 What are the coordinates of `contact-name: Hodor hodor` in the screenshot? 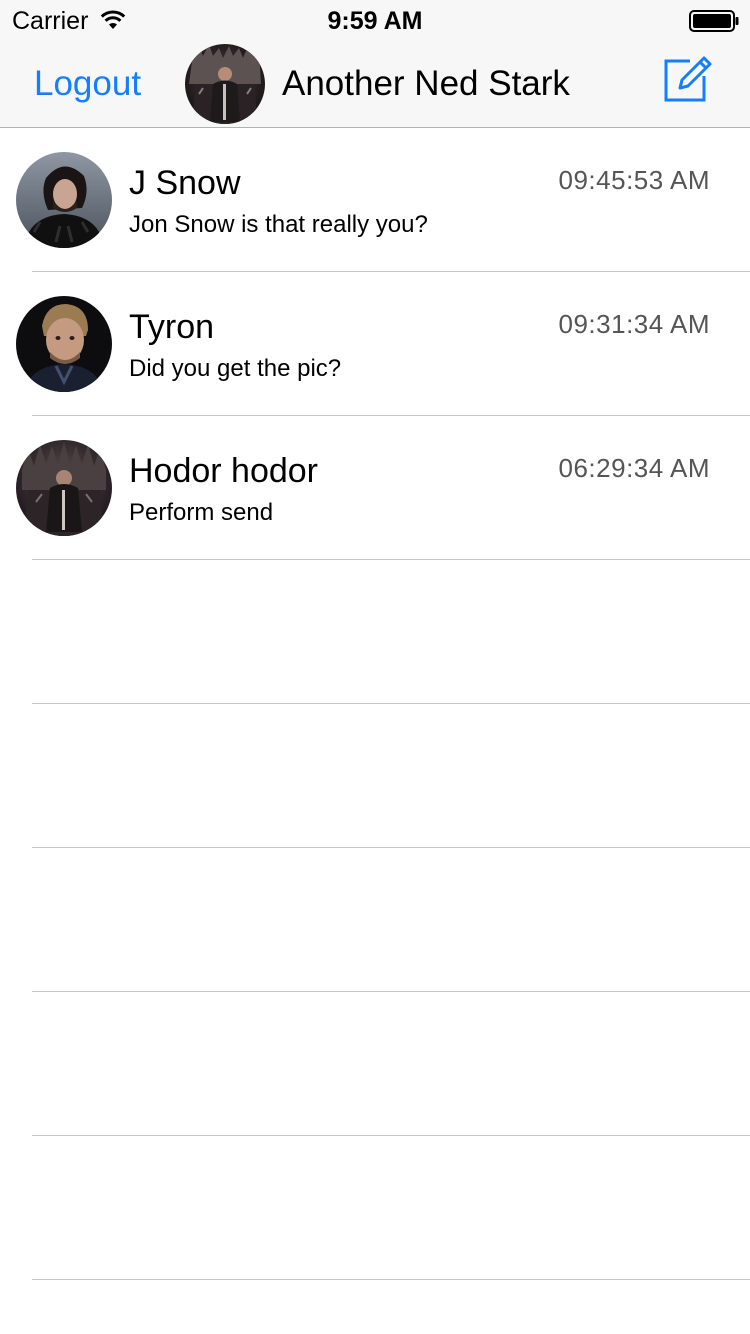 It's located at (224, 471).